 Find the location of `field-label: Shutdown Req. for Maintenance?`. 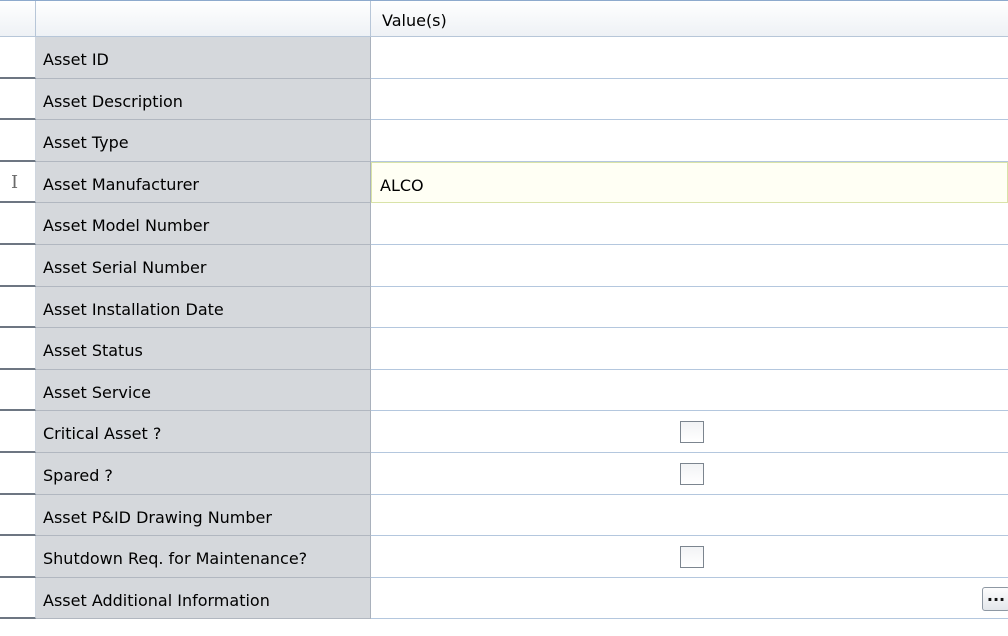

field-label: Shutdown Req. for Maintenance? is located at coordinates (203, 557).